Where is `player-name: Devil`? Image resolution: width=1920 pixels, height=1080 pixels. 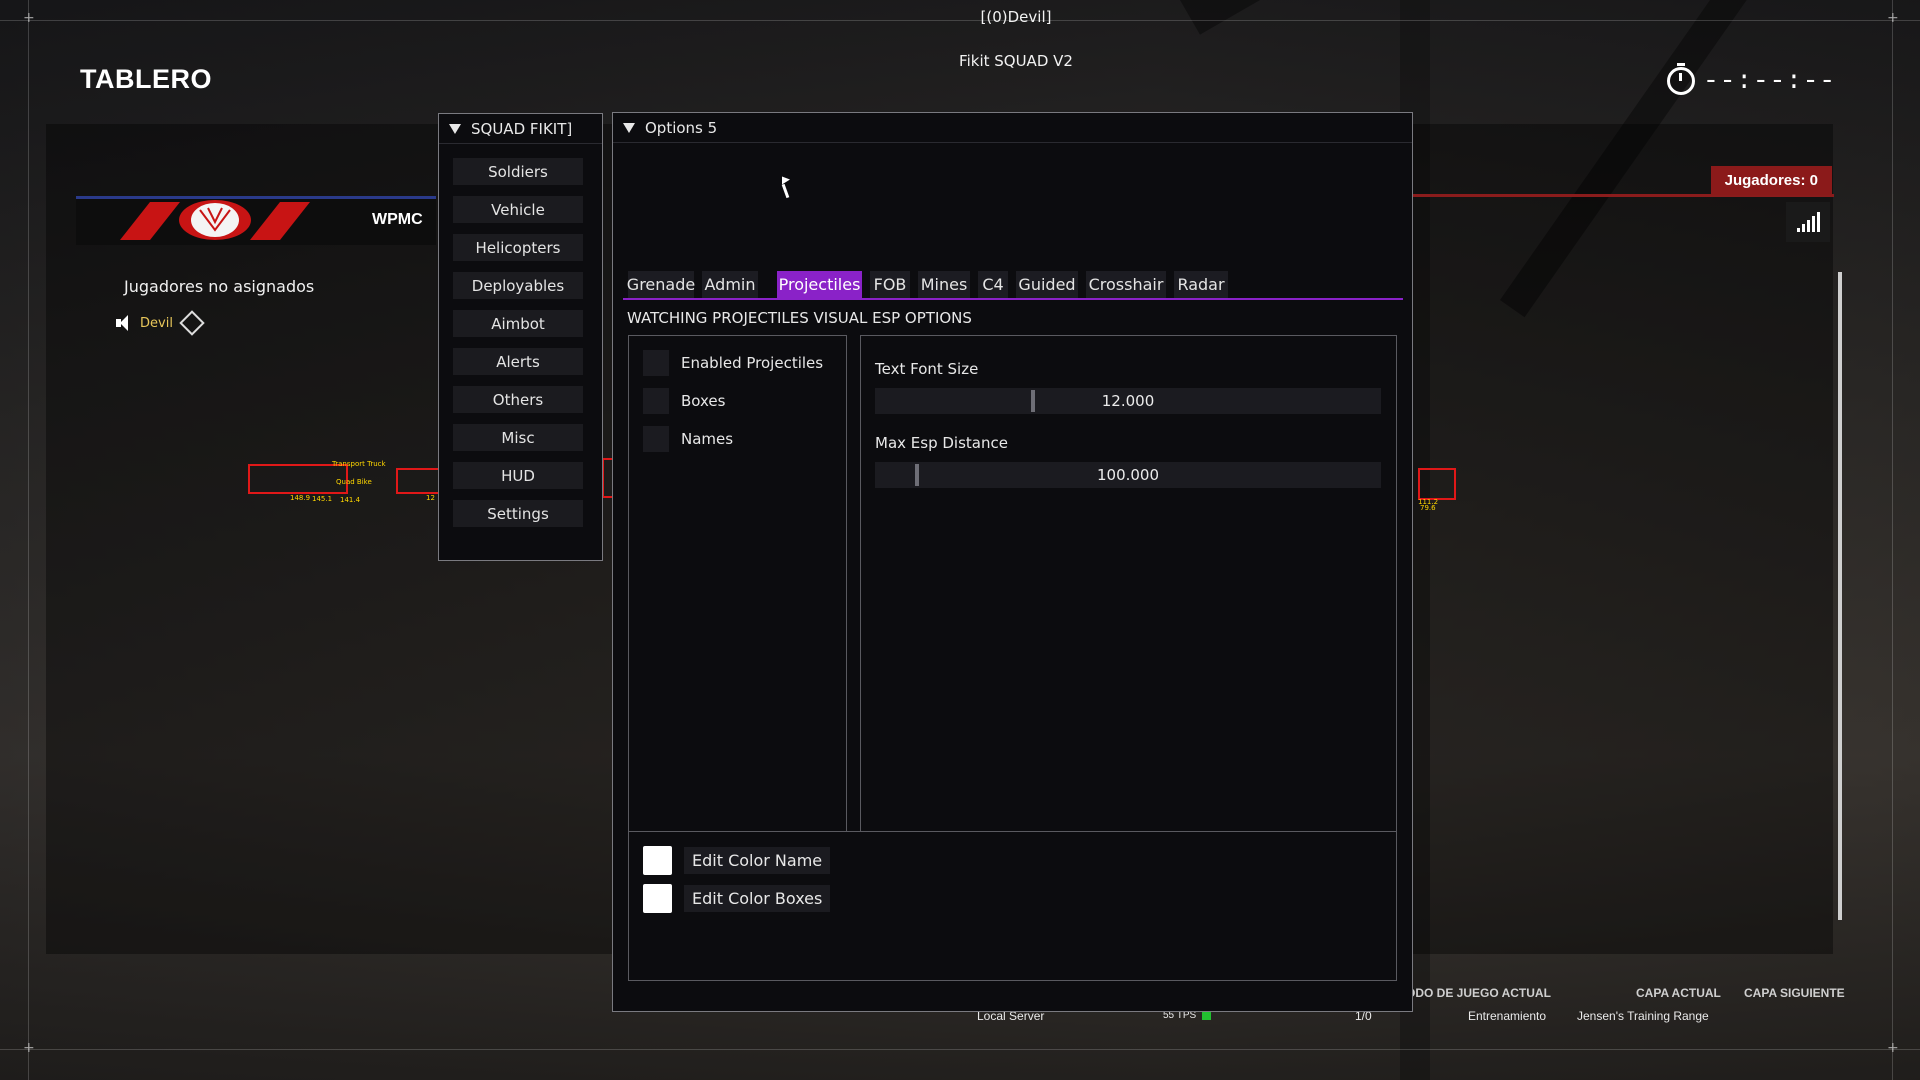 player-name: Devil is located at coordinates (156, 323).